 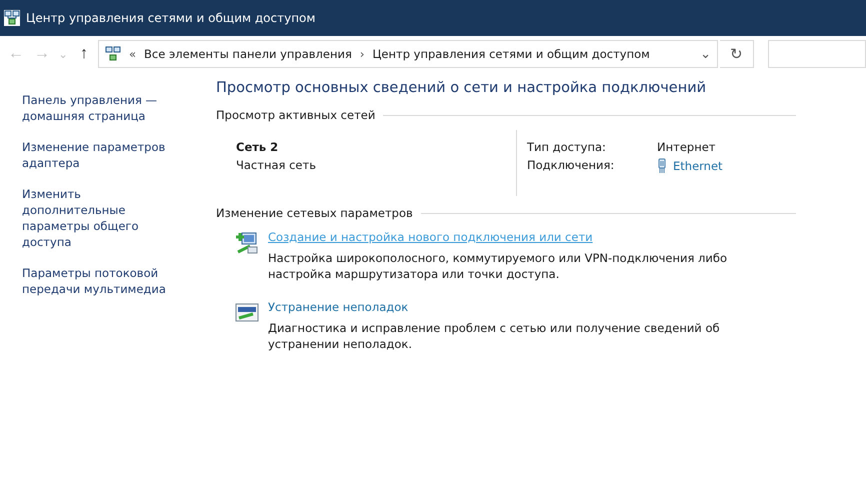 What do you see at coordinates (705, 54) in the screenshot?
I see `dropdown-chevron: ⌄` at bounding box center [705, 54].